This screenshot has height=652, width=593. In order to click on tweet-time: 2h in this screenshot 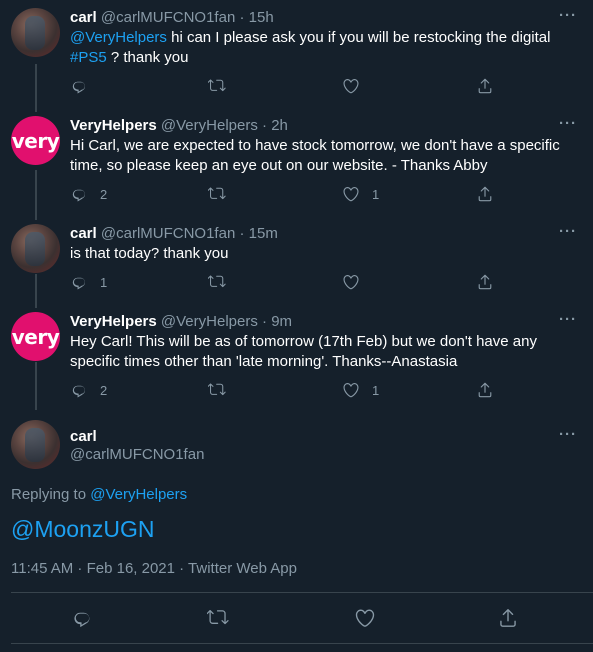, I will do `click(279, 125)`.